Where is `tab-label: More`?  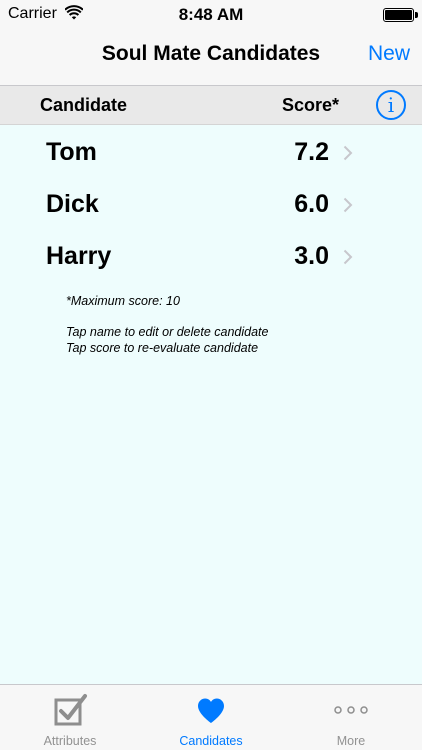
tab-label: More is located at coordinates (351, 741).